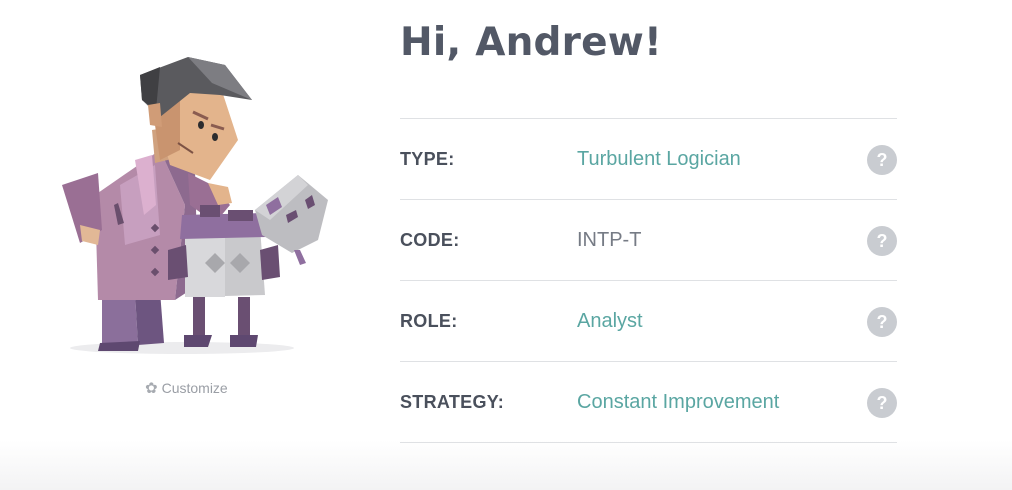  I want to click on row-label: STRATEGY:, so click(452, 402).